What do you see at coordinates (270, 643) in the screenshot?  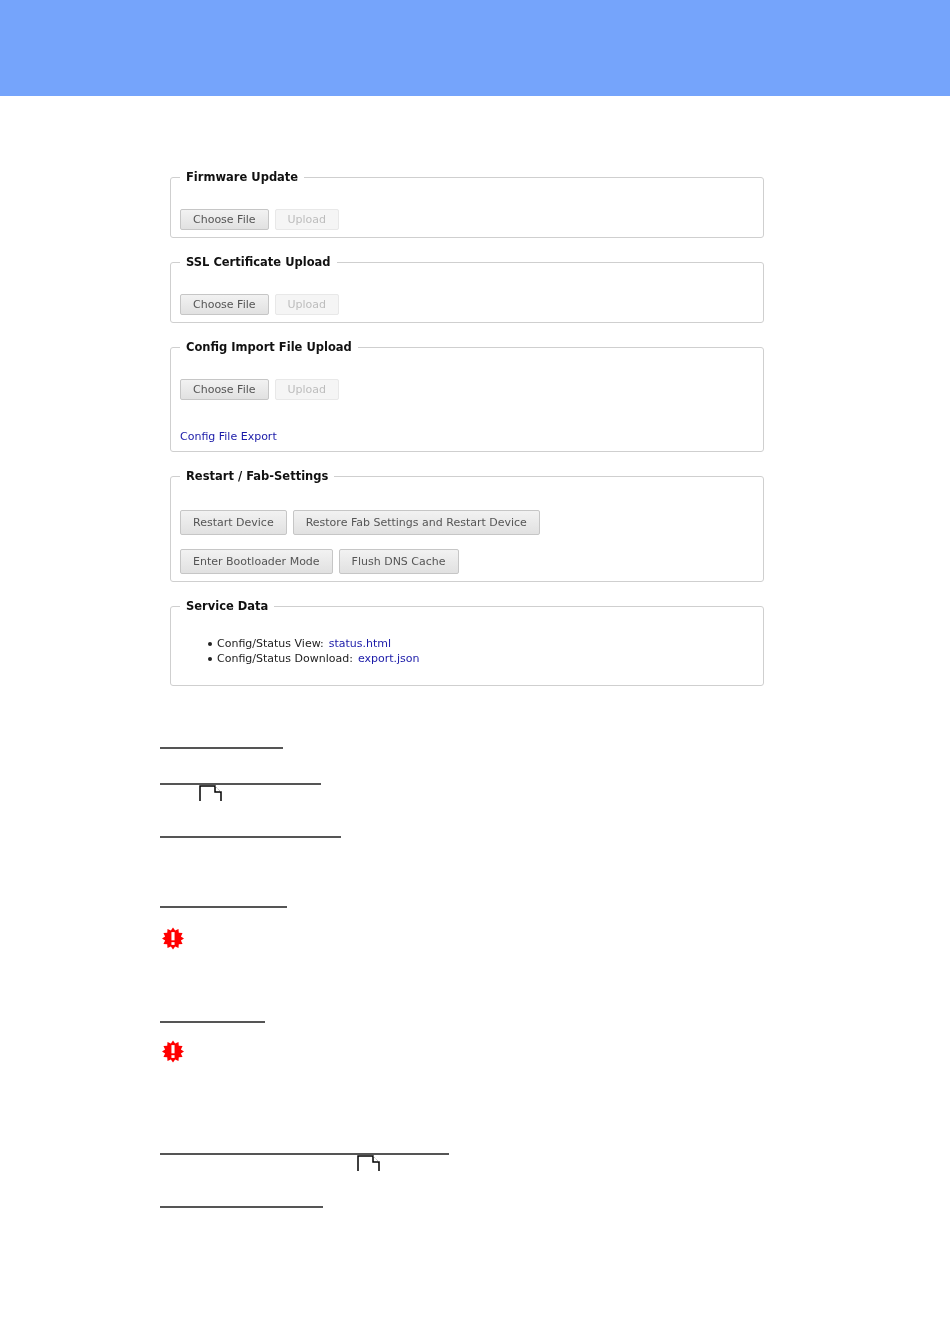 I see `list-label: Config/Status View:` at bounding box center [270, 643].